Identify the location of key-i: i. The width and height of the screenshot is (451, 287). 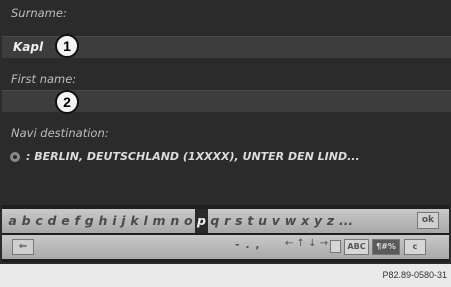
(114, 221).